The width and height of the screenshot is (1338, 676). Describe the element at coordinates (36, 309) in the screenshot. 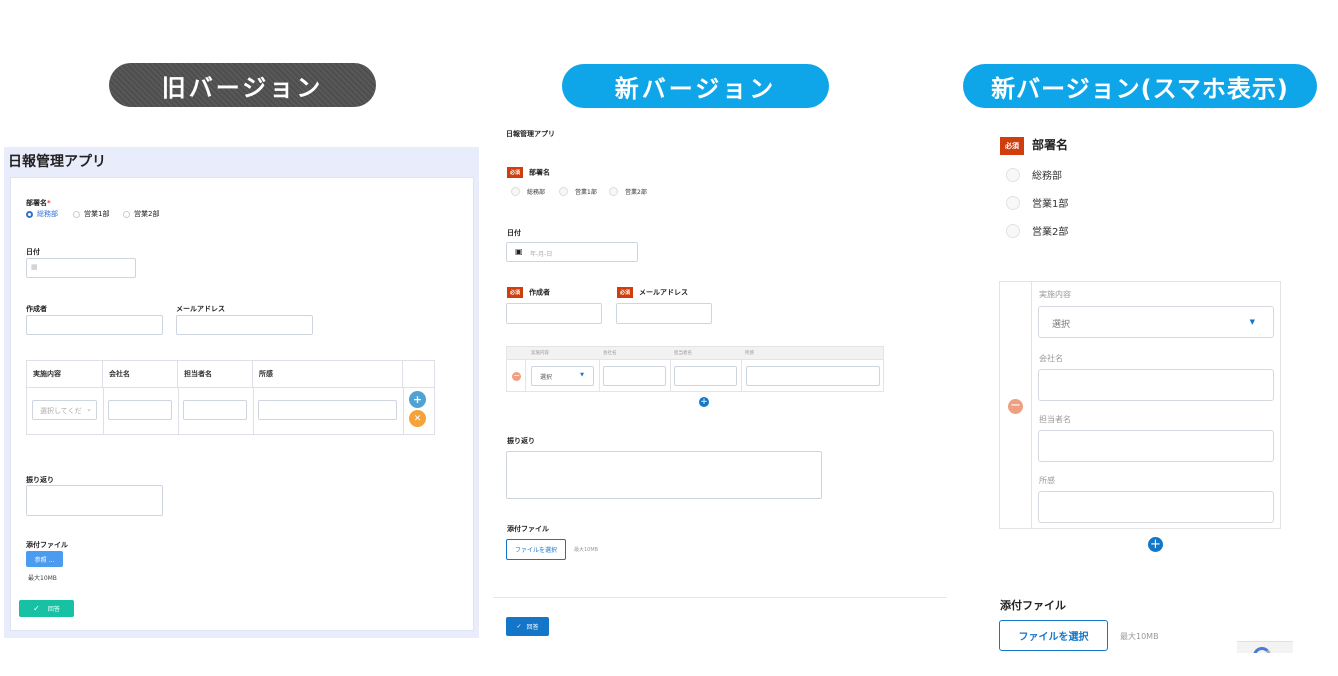

I see `author-label: 作成者` at that location.